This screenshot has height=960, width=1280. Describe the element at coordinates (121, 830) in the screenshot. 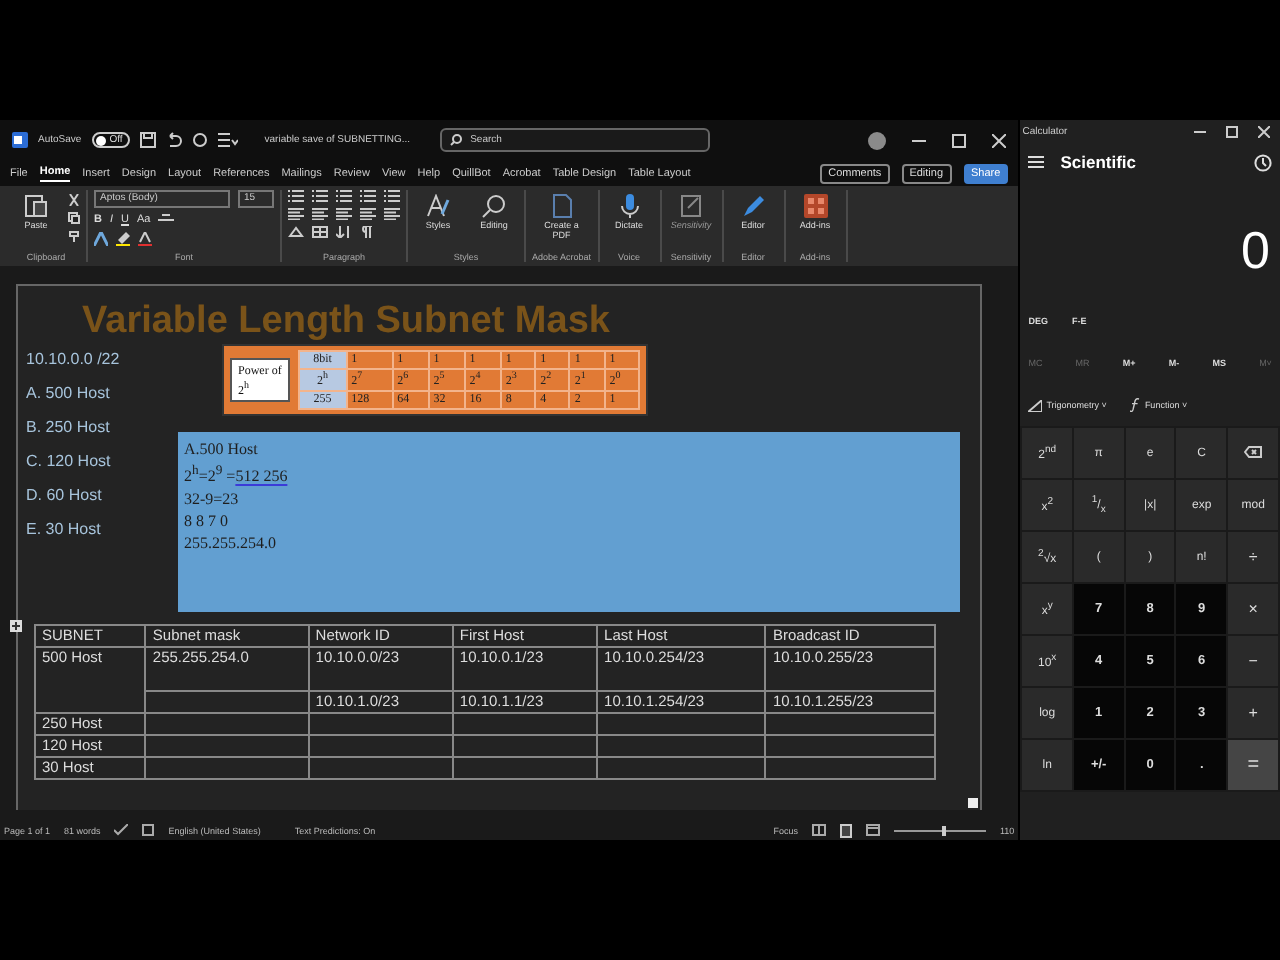

I see `proofing-icon` at that location.